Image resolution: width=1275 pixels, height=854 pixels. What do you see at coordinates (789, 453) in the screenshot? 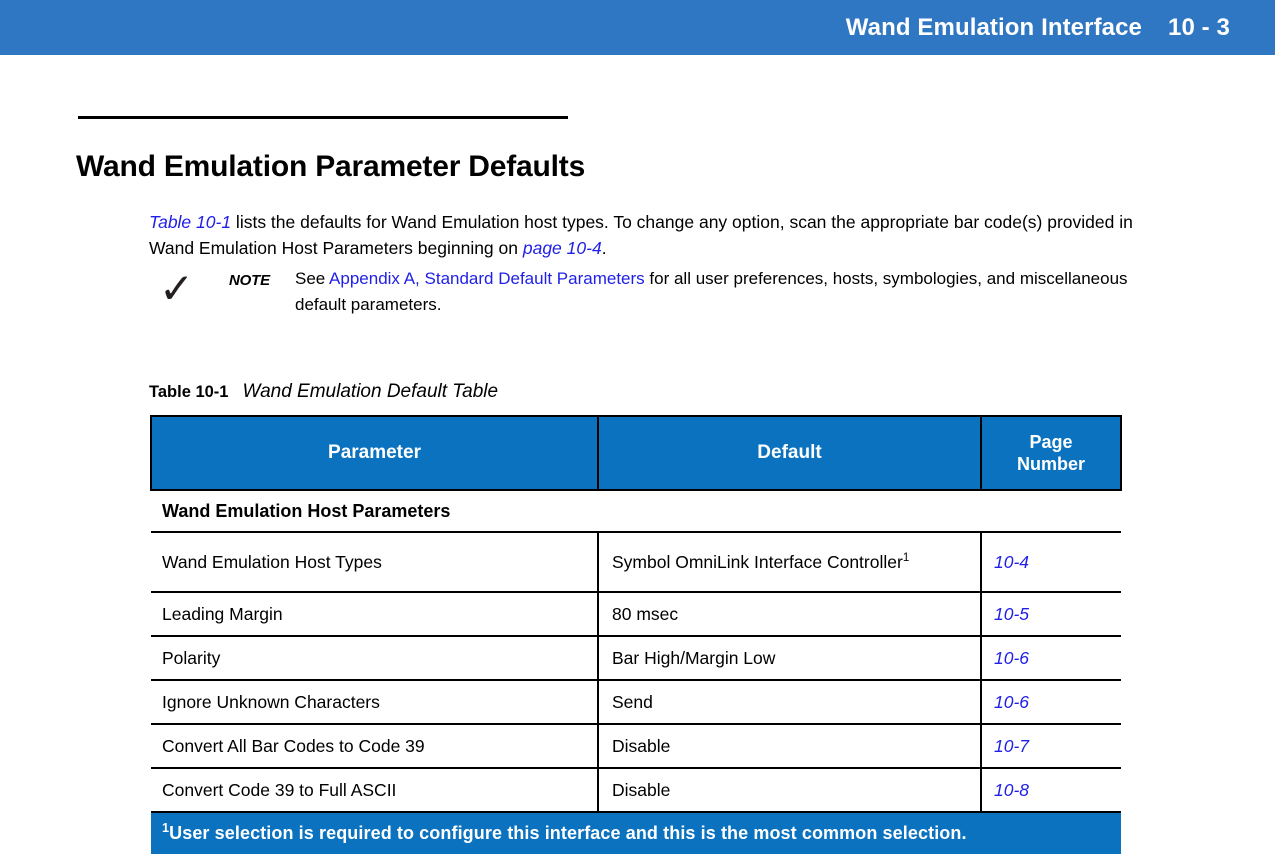
I see `column-header-default: Default` at bounding box center [789, 453].